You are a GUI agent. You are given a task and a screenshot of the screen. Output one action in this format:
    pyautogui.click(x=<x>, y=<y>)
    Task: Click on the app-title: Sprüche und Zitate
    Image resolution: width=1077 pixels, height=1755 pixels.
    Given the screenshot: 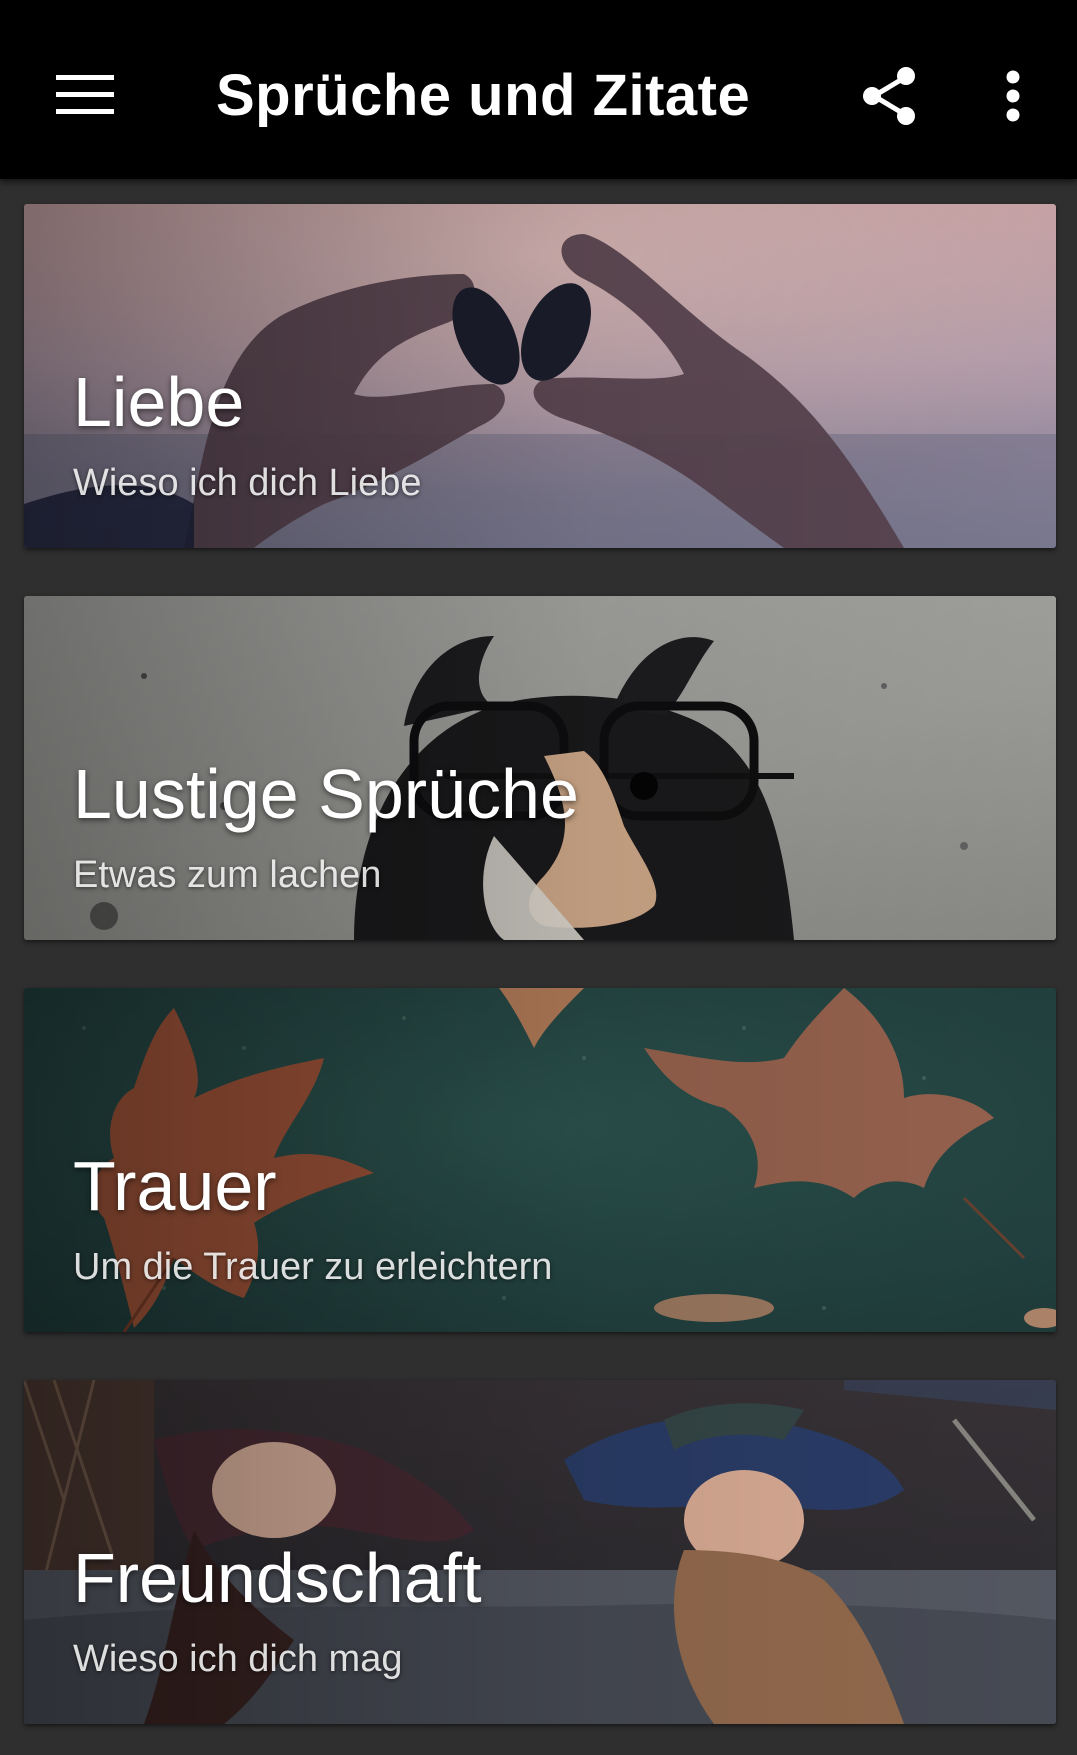 What is the action you would take?
    pyautogui.click(x=483, y=95)
    